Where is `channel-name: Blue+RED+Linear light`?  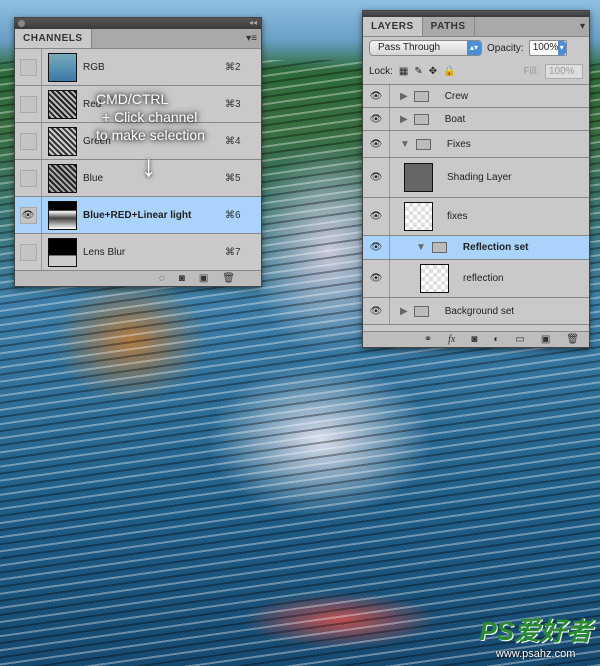 channel-name: Blue+RED+Linear light is located at coordinates (137, 215).